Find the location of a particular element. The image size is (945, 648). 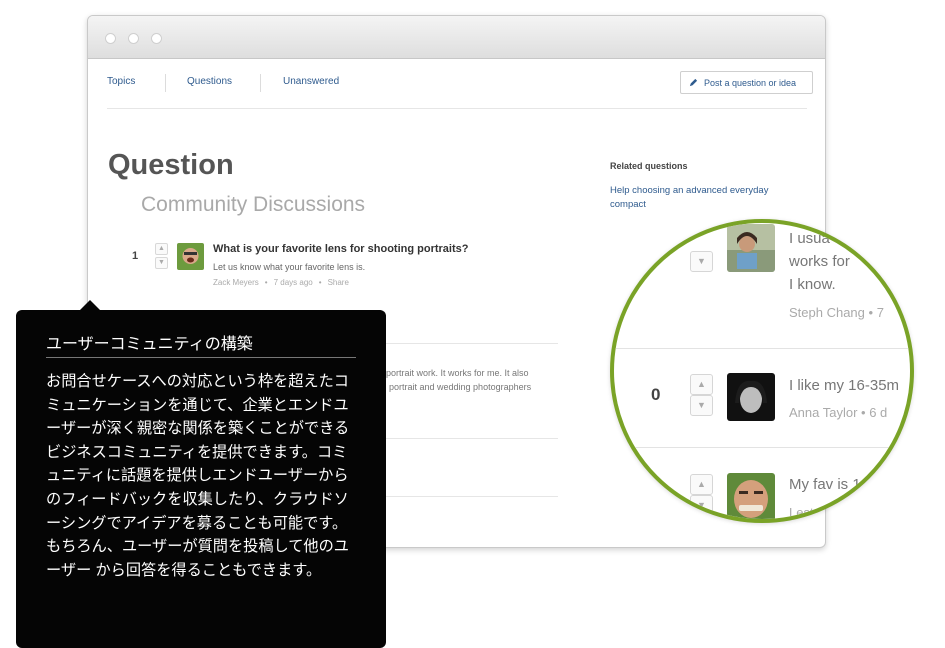

answer-time: 6 d is located at coordinates (878, 412).